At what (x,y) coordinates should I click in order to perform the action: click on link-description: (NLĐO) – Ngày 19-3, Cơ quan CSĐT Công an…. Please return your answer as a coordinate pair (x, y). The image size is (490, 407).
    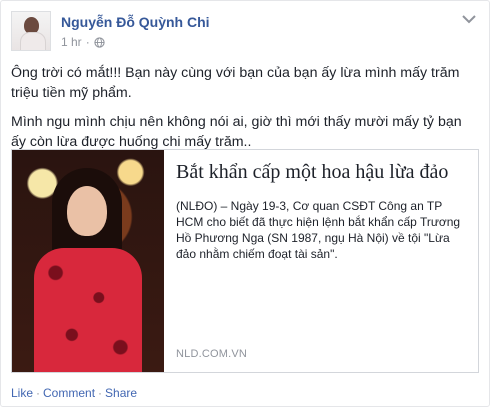
    Looking at the image, I should click on (318, 230).